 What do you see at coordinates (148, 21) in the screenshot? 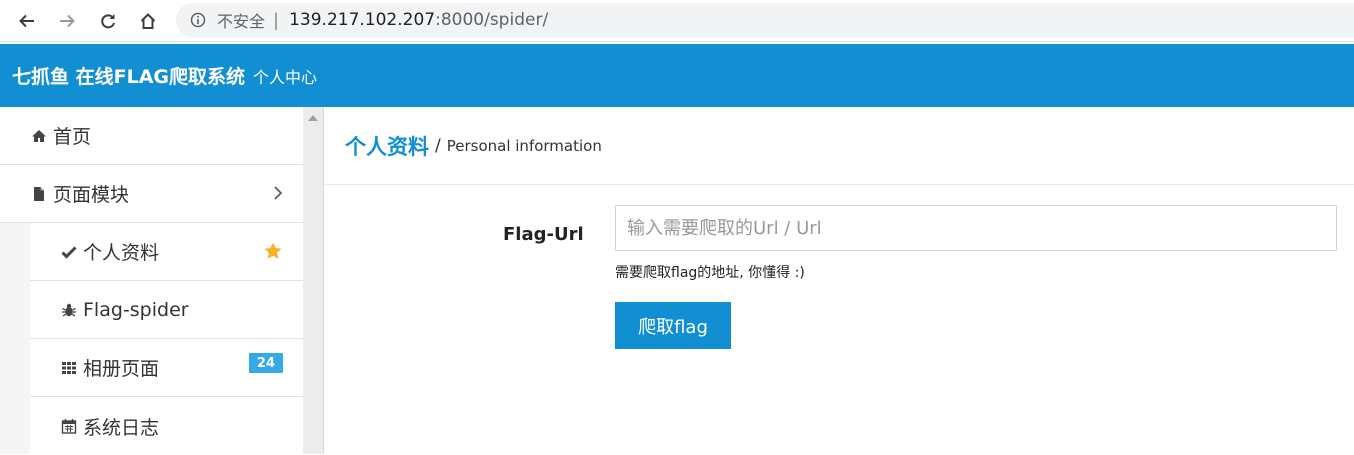
I see `home-nav-icon` at bounding box center [148, 21].